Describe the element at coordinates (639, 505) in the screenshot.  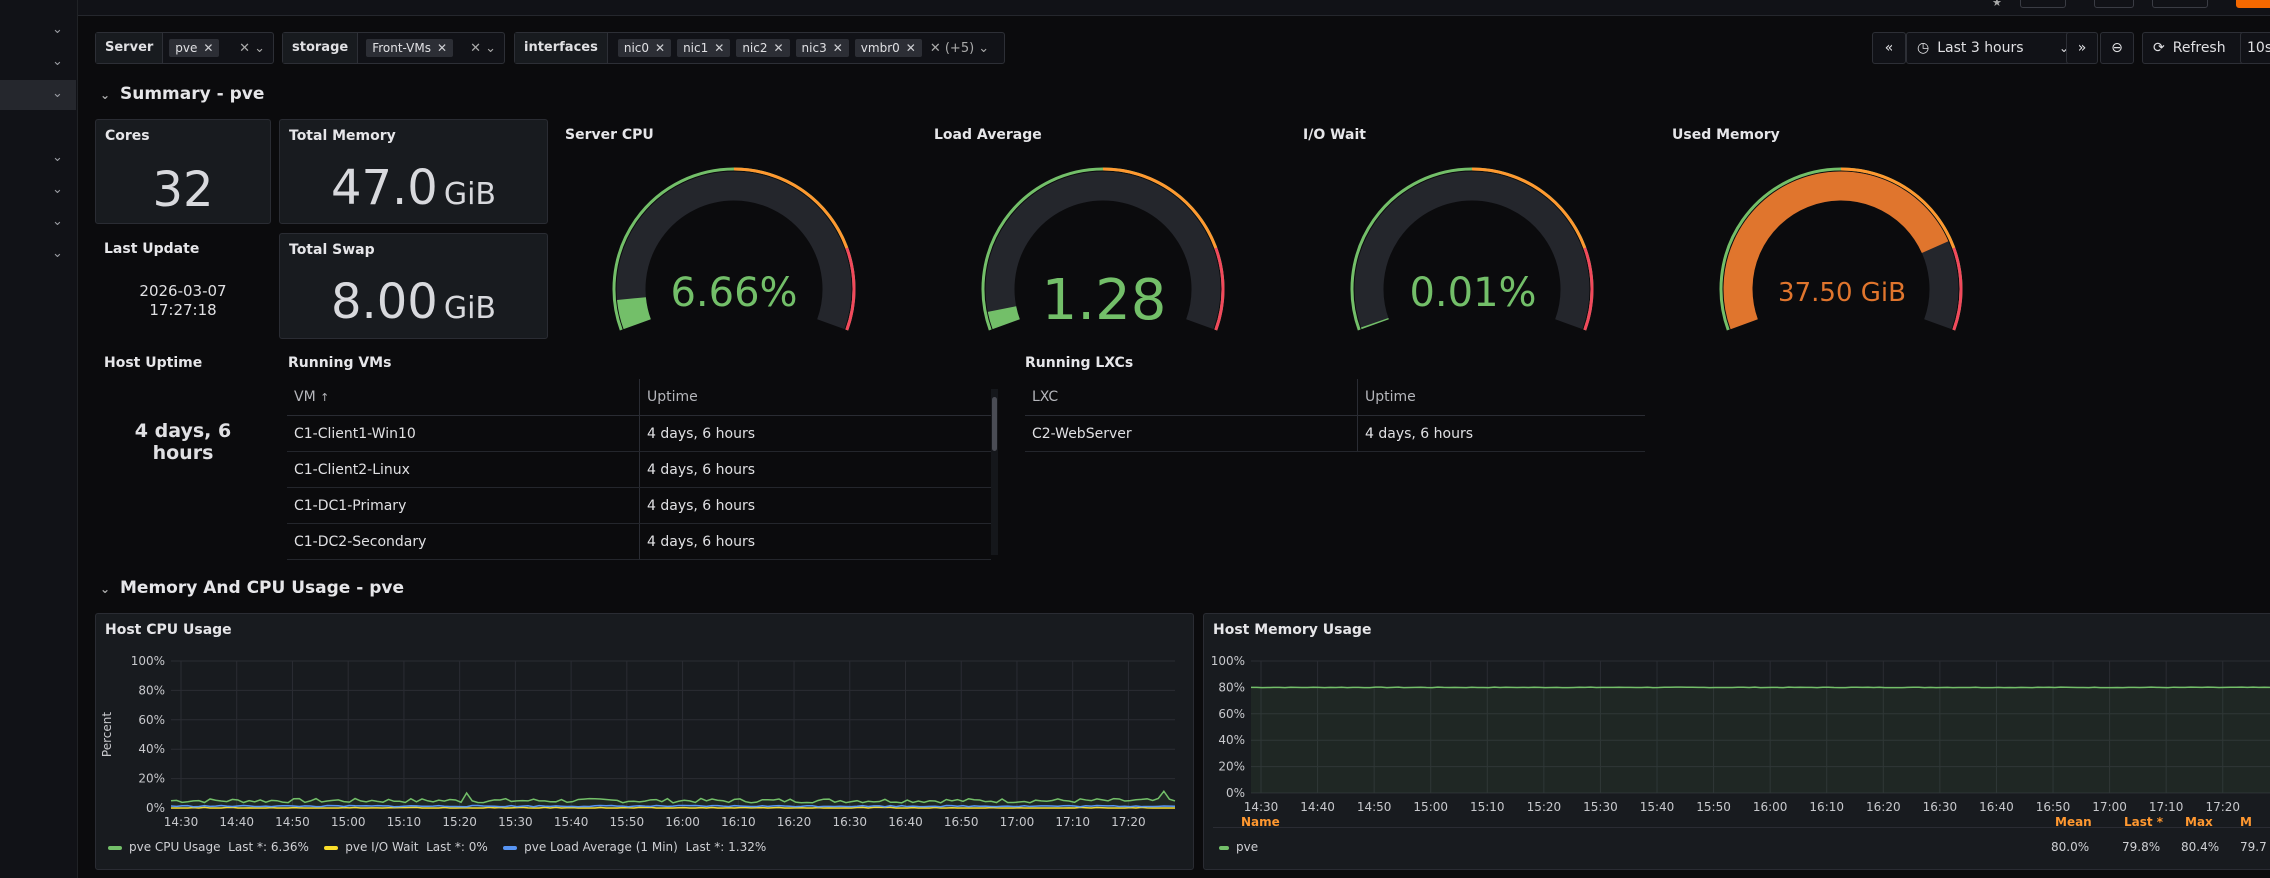
I see `table-row: C1-DC1-Primary 4 days, 6 hours` at that location.